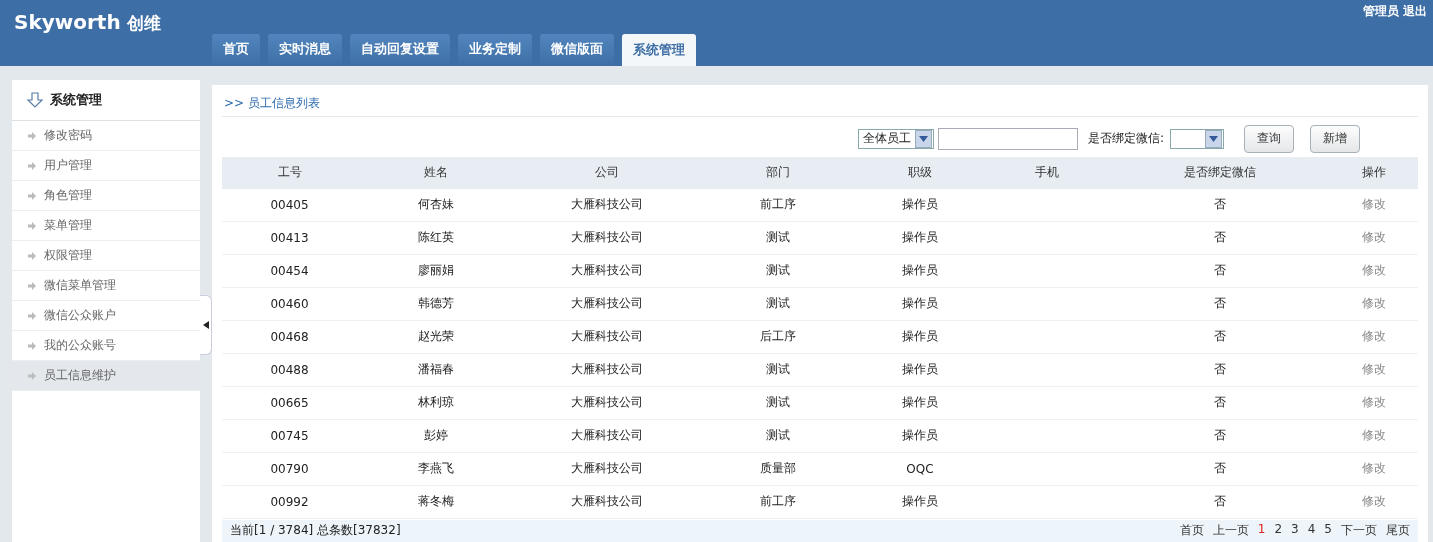  Describe the element at coordinates (1269, 138) in the screenshot. I see `toolbar-button: 查询` at that location.